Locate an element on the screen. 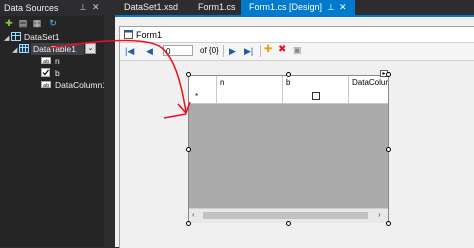 This screenshot has width=474, height=248. tab-label: Form1.cs [Design] is located at coordinates (286, 7).